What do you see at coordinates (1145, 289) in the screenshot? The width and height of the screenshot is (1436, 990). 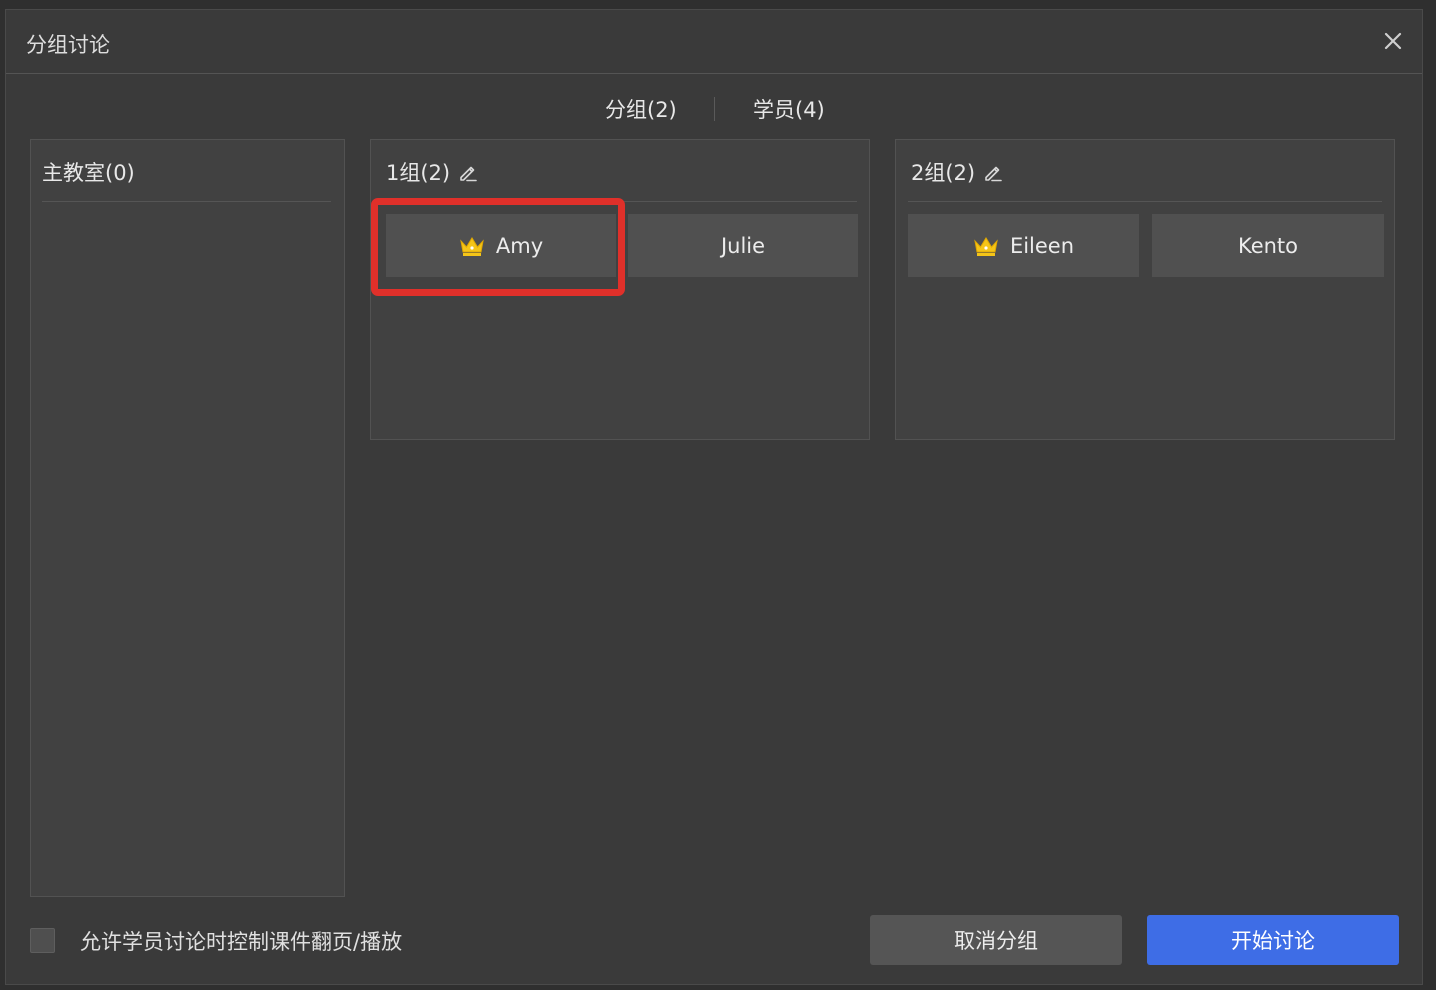 I see `group-panel-2: 2组(2) Eileen Kento` at bounding box center [1145, 289].